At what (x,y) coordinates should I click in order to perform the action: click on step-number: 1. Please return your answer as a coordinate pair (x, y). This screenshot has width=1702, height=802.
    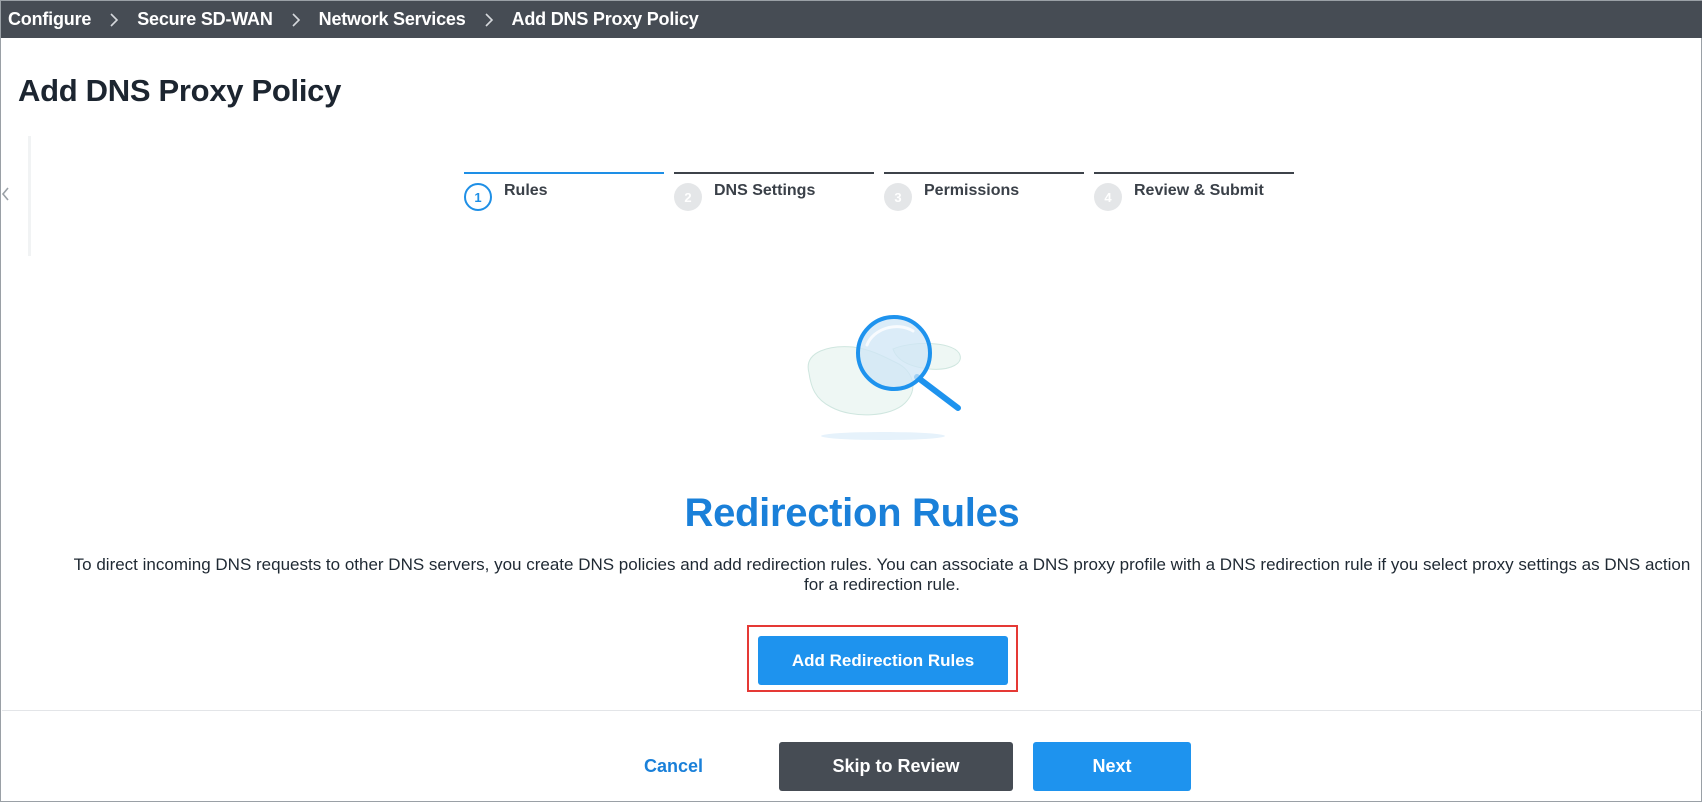
    Looking at the image, I should click on (478, 197).